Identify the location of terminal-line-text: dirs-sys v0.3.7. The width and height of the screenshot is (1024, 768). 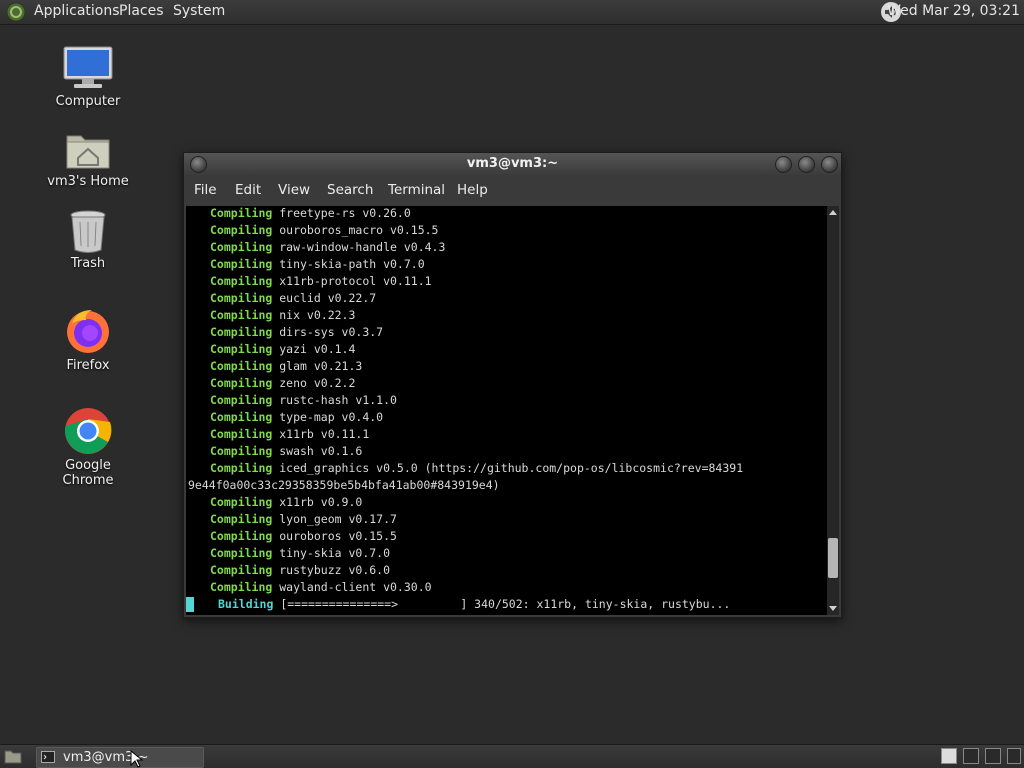
(328, 332).